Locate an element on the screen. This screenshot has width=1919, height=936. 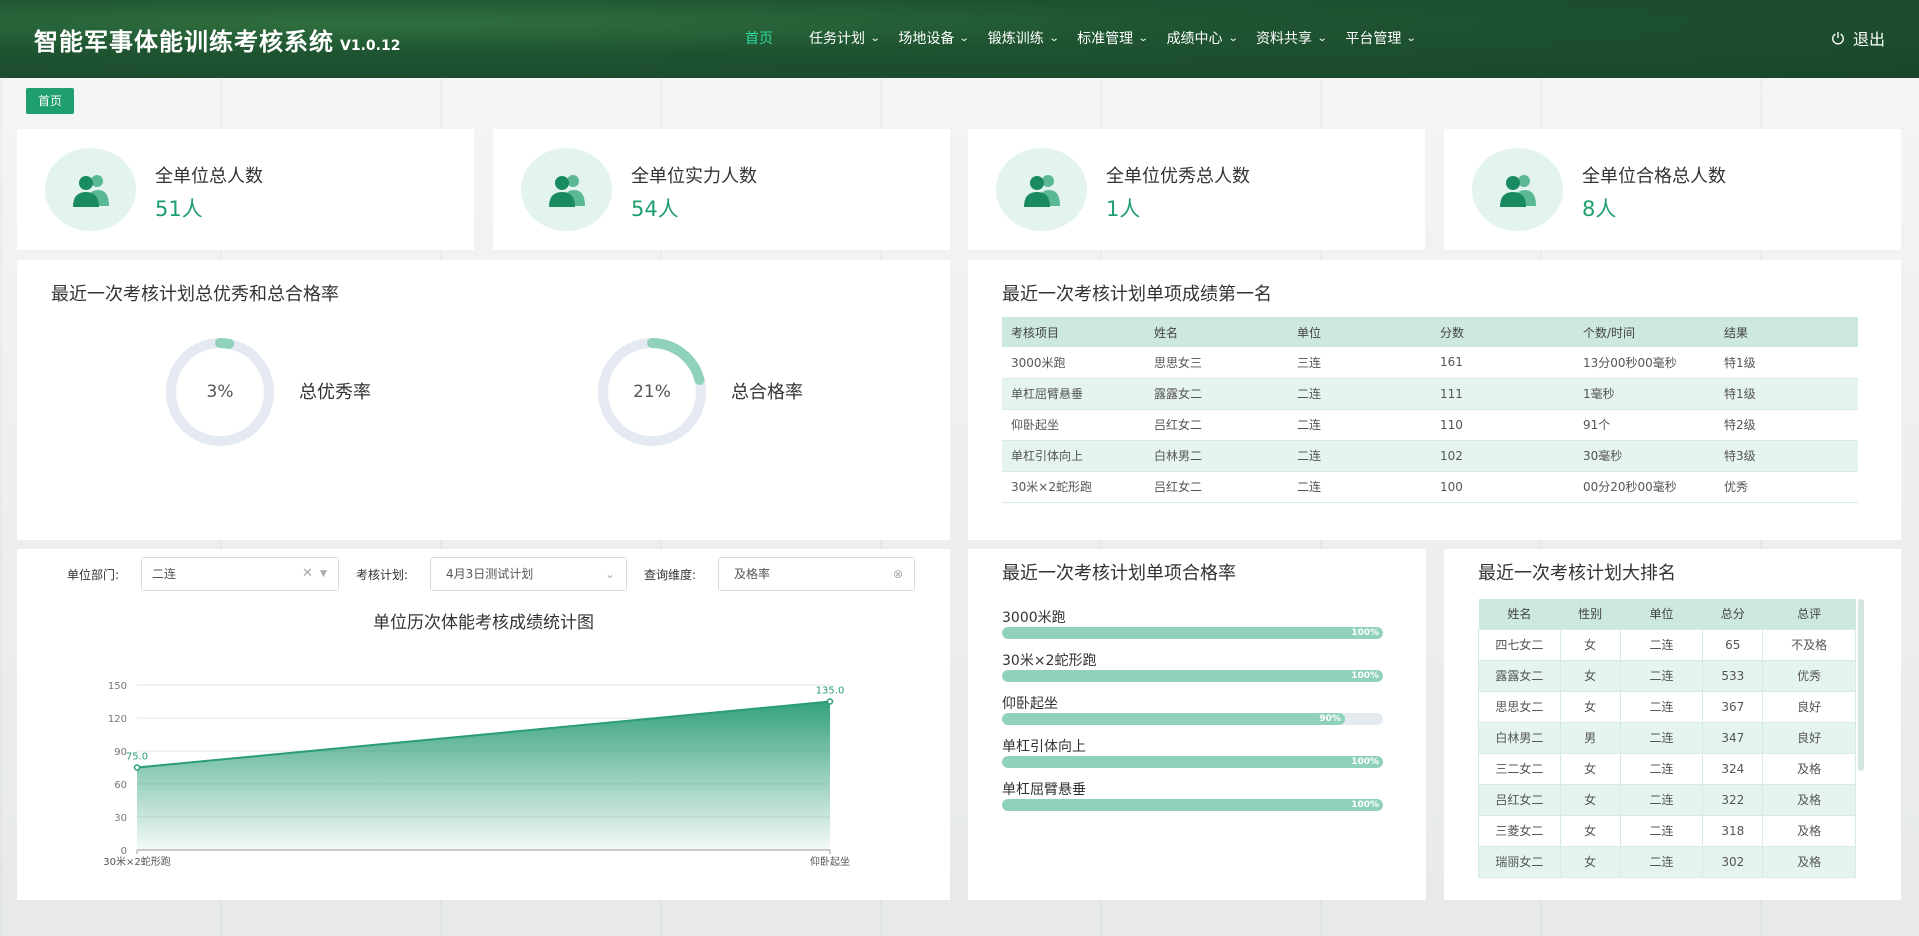
table-row: 吕红女二女二连 322 及格 is located at coordinates (1667, 799).